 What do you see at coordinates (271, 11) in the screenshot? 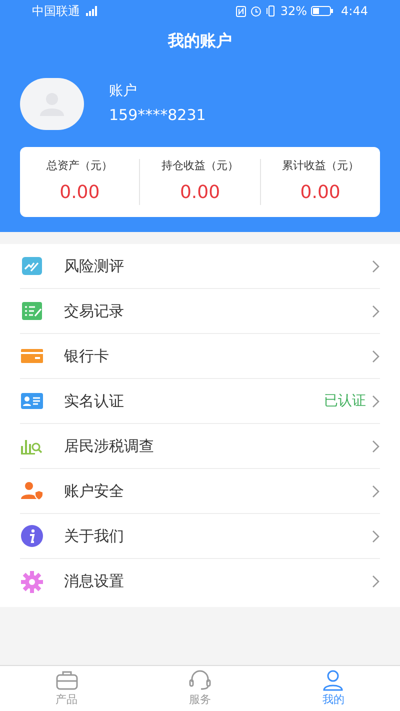
I see `vibrate-icon` at bounding box center [271, 11].